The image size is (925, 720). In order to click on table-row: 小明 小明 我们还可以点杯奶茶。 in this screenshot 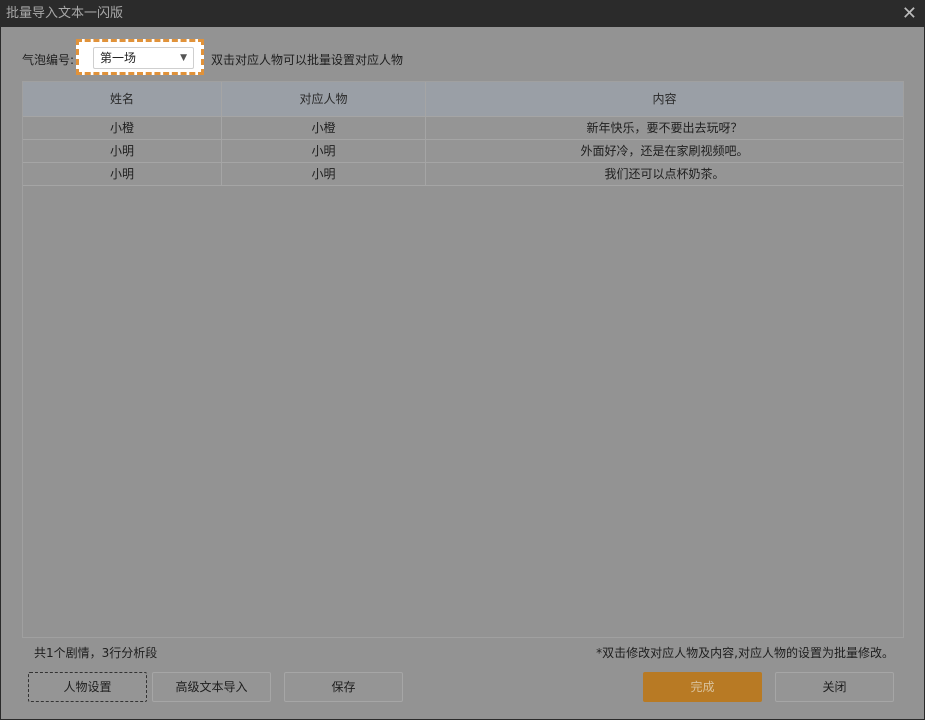, I will do `click(463, 174)`.